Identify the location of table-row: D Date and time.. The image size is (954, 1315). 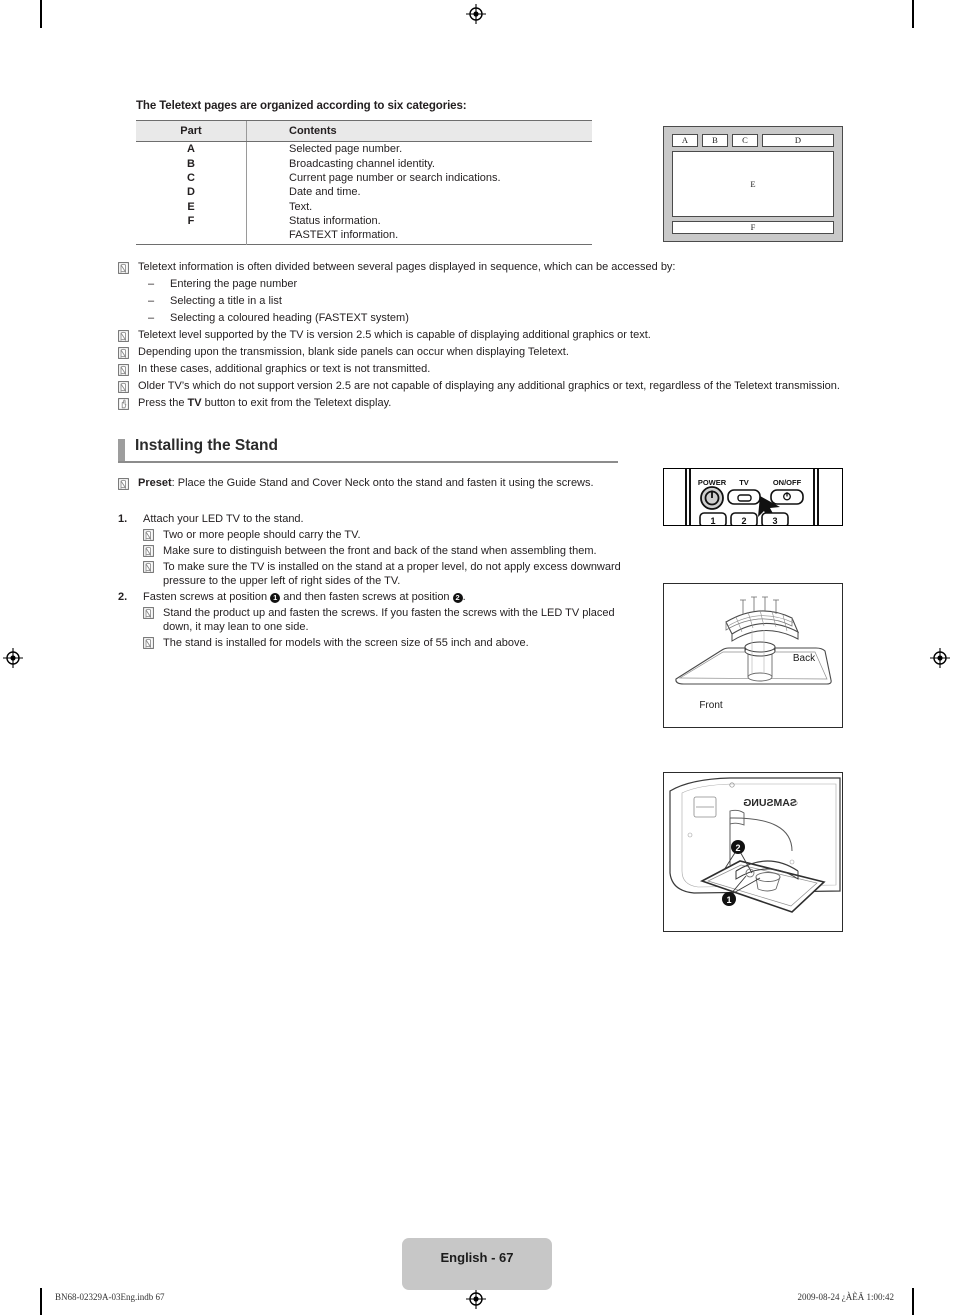
(364, 192).